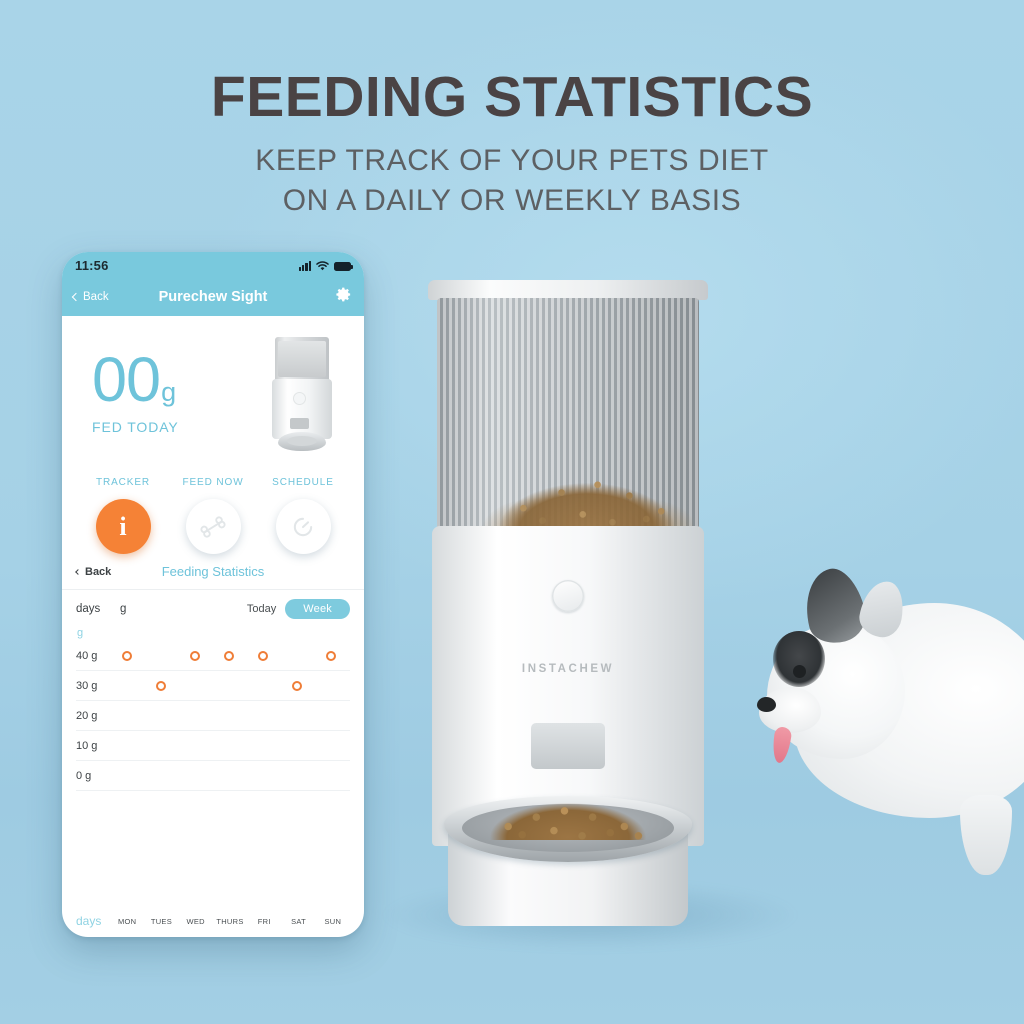  Describe the element at coordinates (98, 571) in the screenshot. I see `stats-back-label: Back` at that location.